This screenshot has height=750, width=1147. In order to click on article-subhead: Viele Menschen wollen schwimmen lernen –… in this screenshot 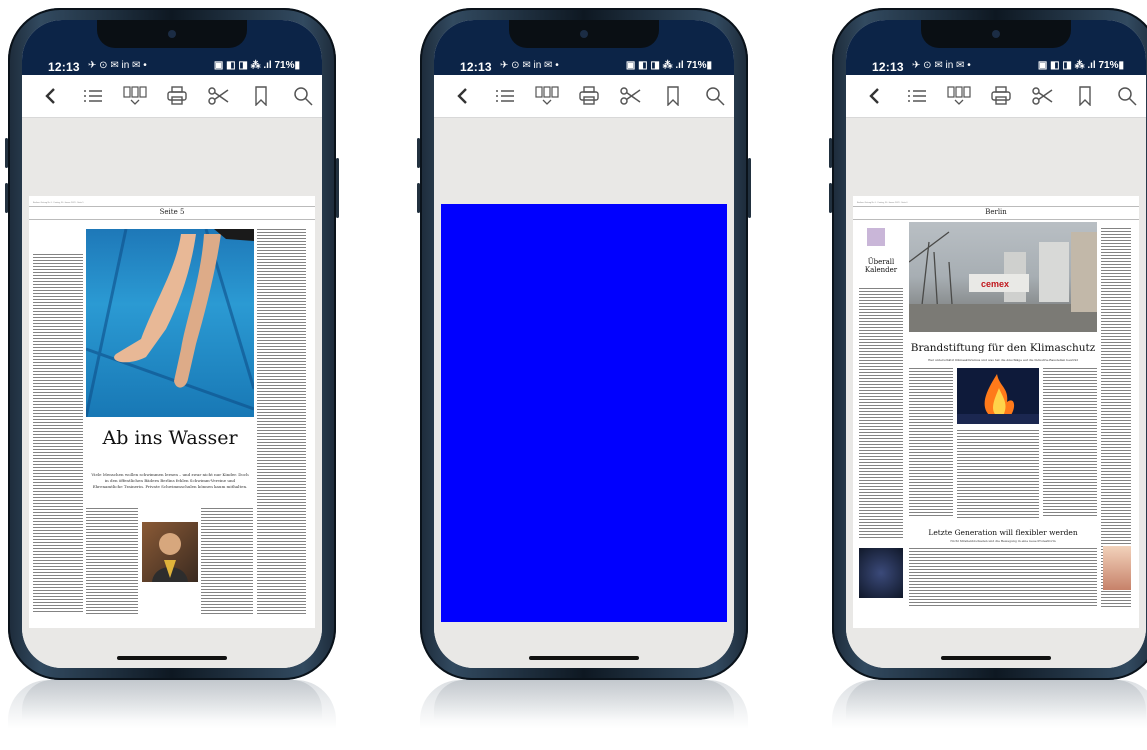, I will do `click(170, 480)`.